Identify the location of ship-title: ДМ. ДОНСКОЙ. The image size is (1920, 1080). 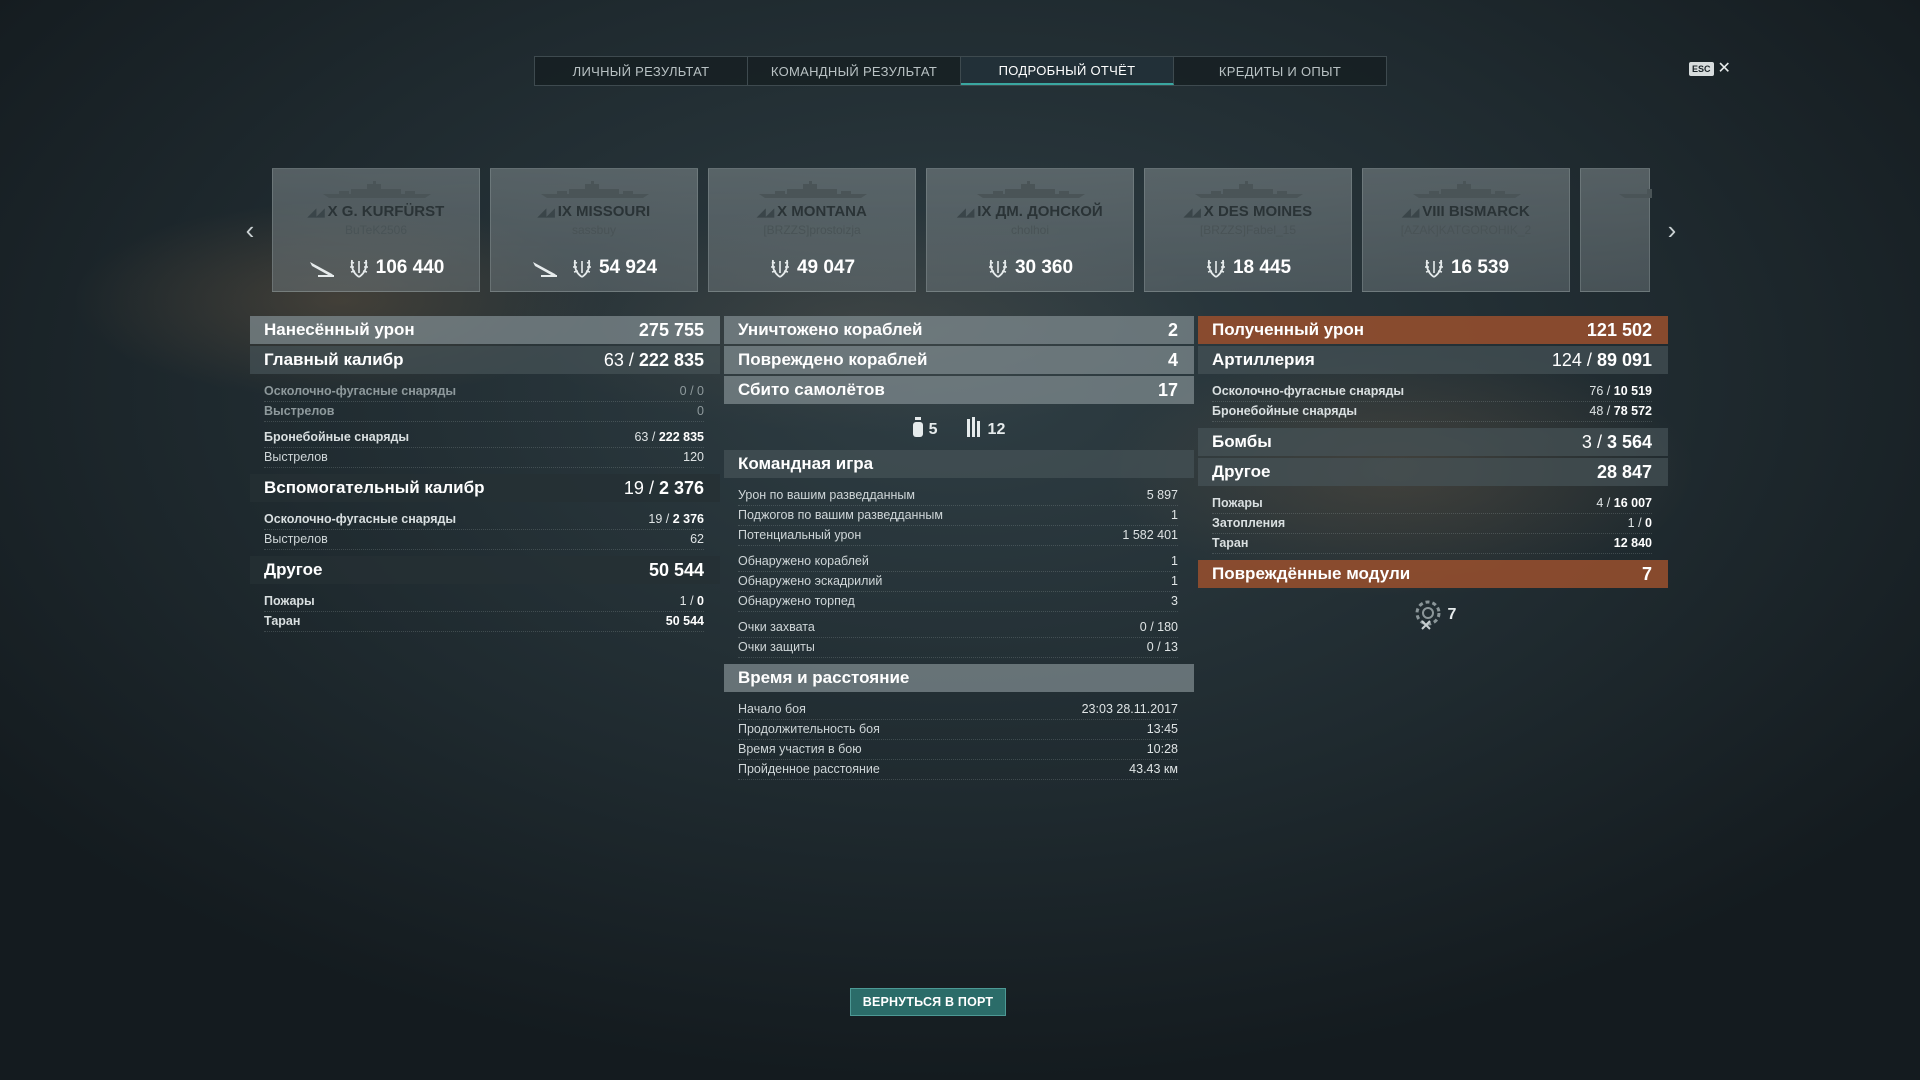
(1049, 211).